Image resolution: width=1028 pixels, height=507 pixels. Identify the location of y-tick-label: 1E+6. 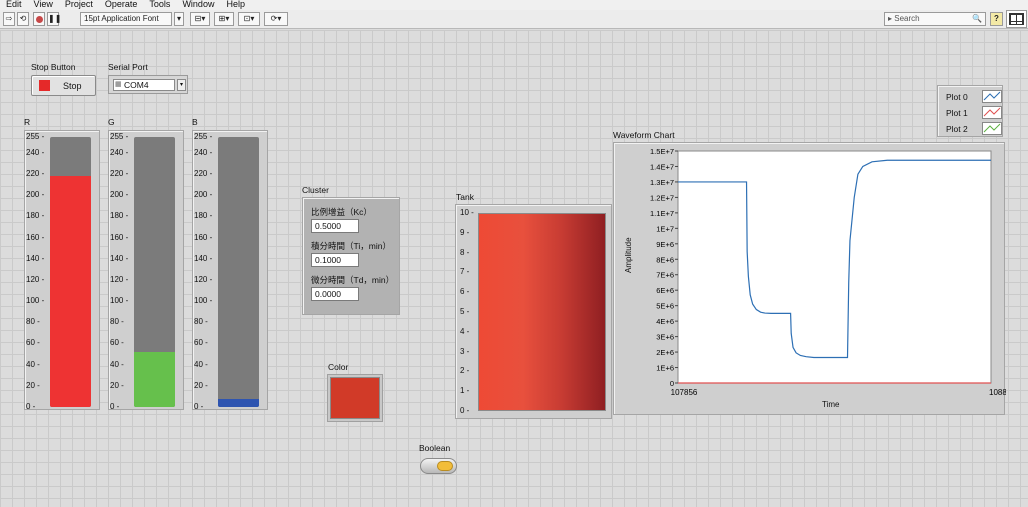
(665, 368).